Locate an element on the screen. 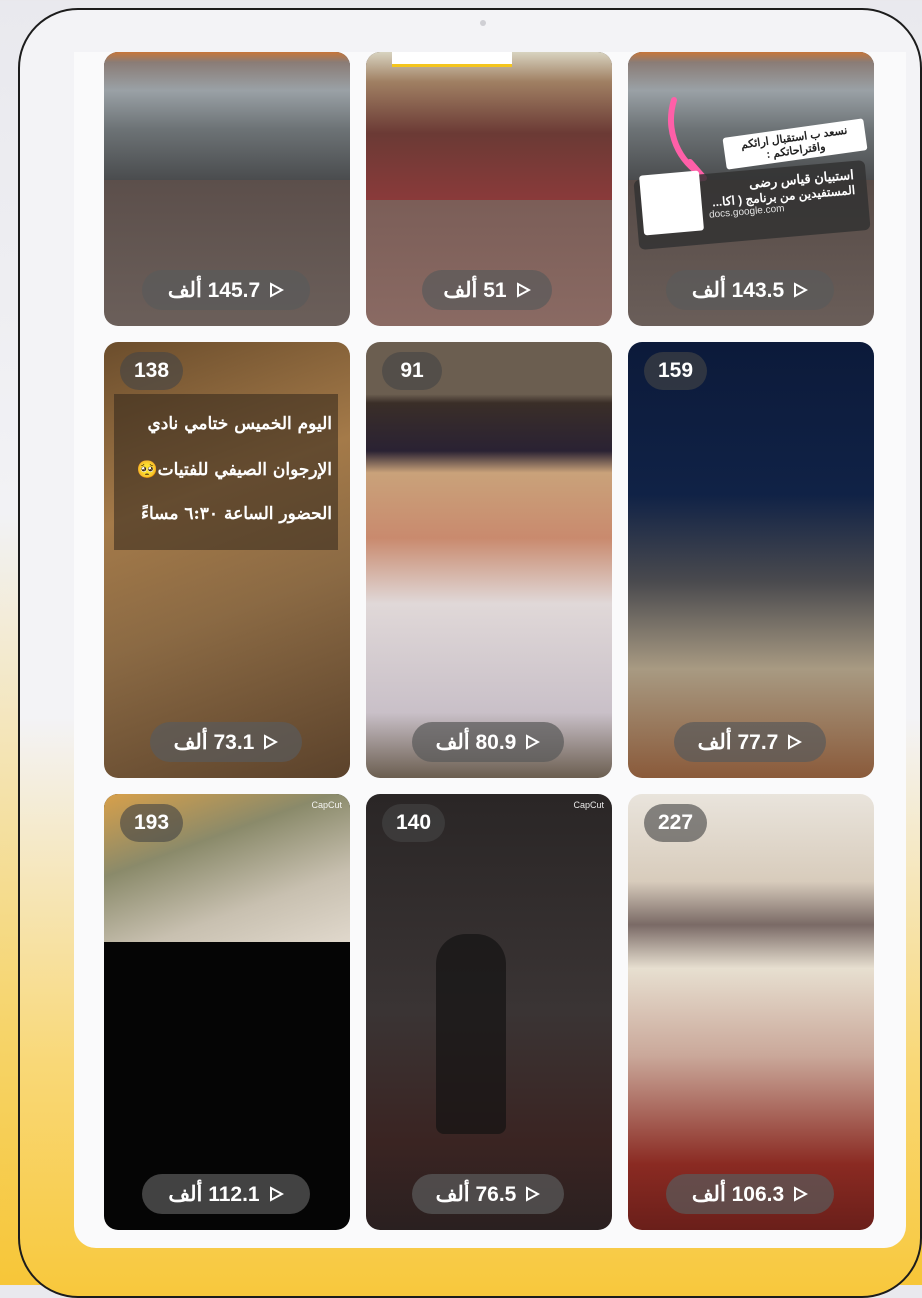  count-badge: 140 is located at coordinates (414, 823).